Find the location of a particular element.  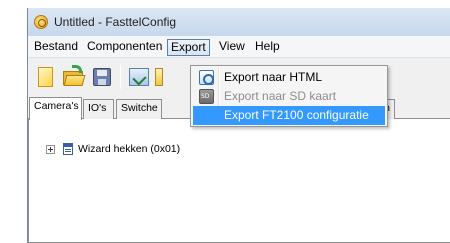

app-icon is located at coordinates (41, 22).